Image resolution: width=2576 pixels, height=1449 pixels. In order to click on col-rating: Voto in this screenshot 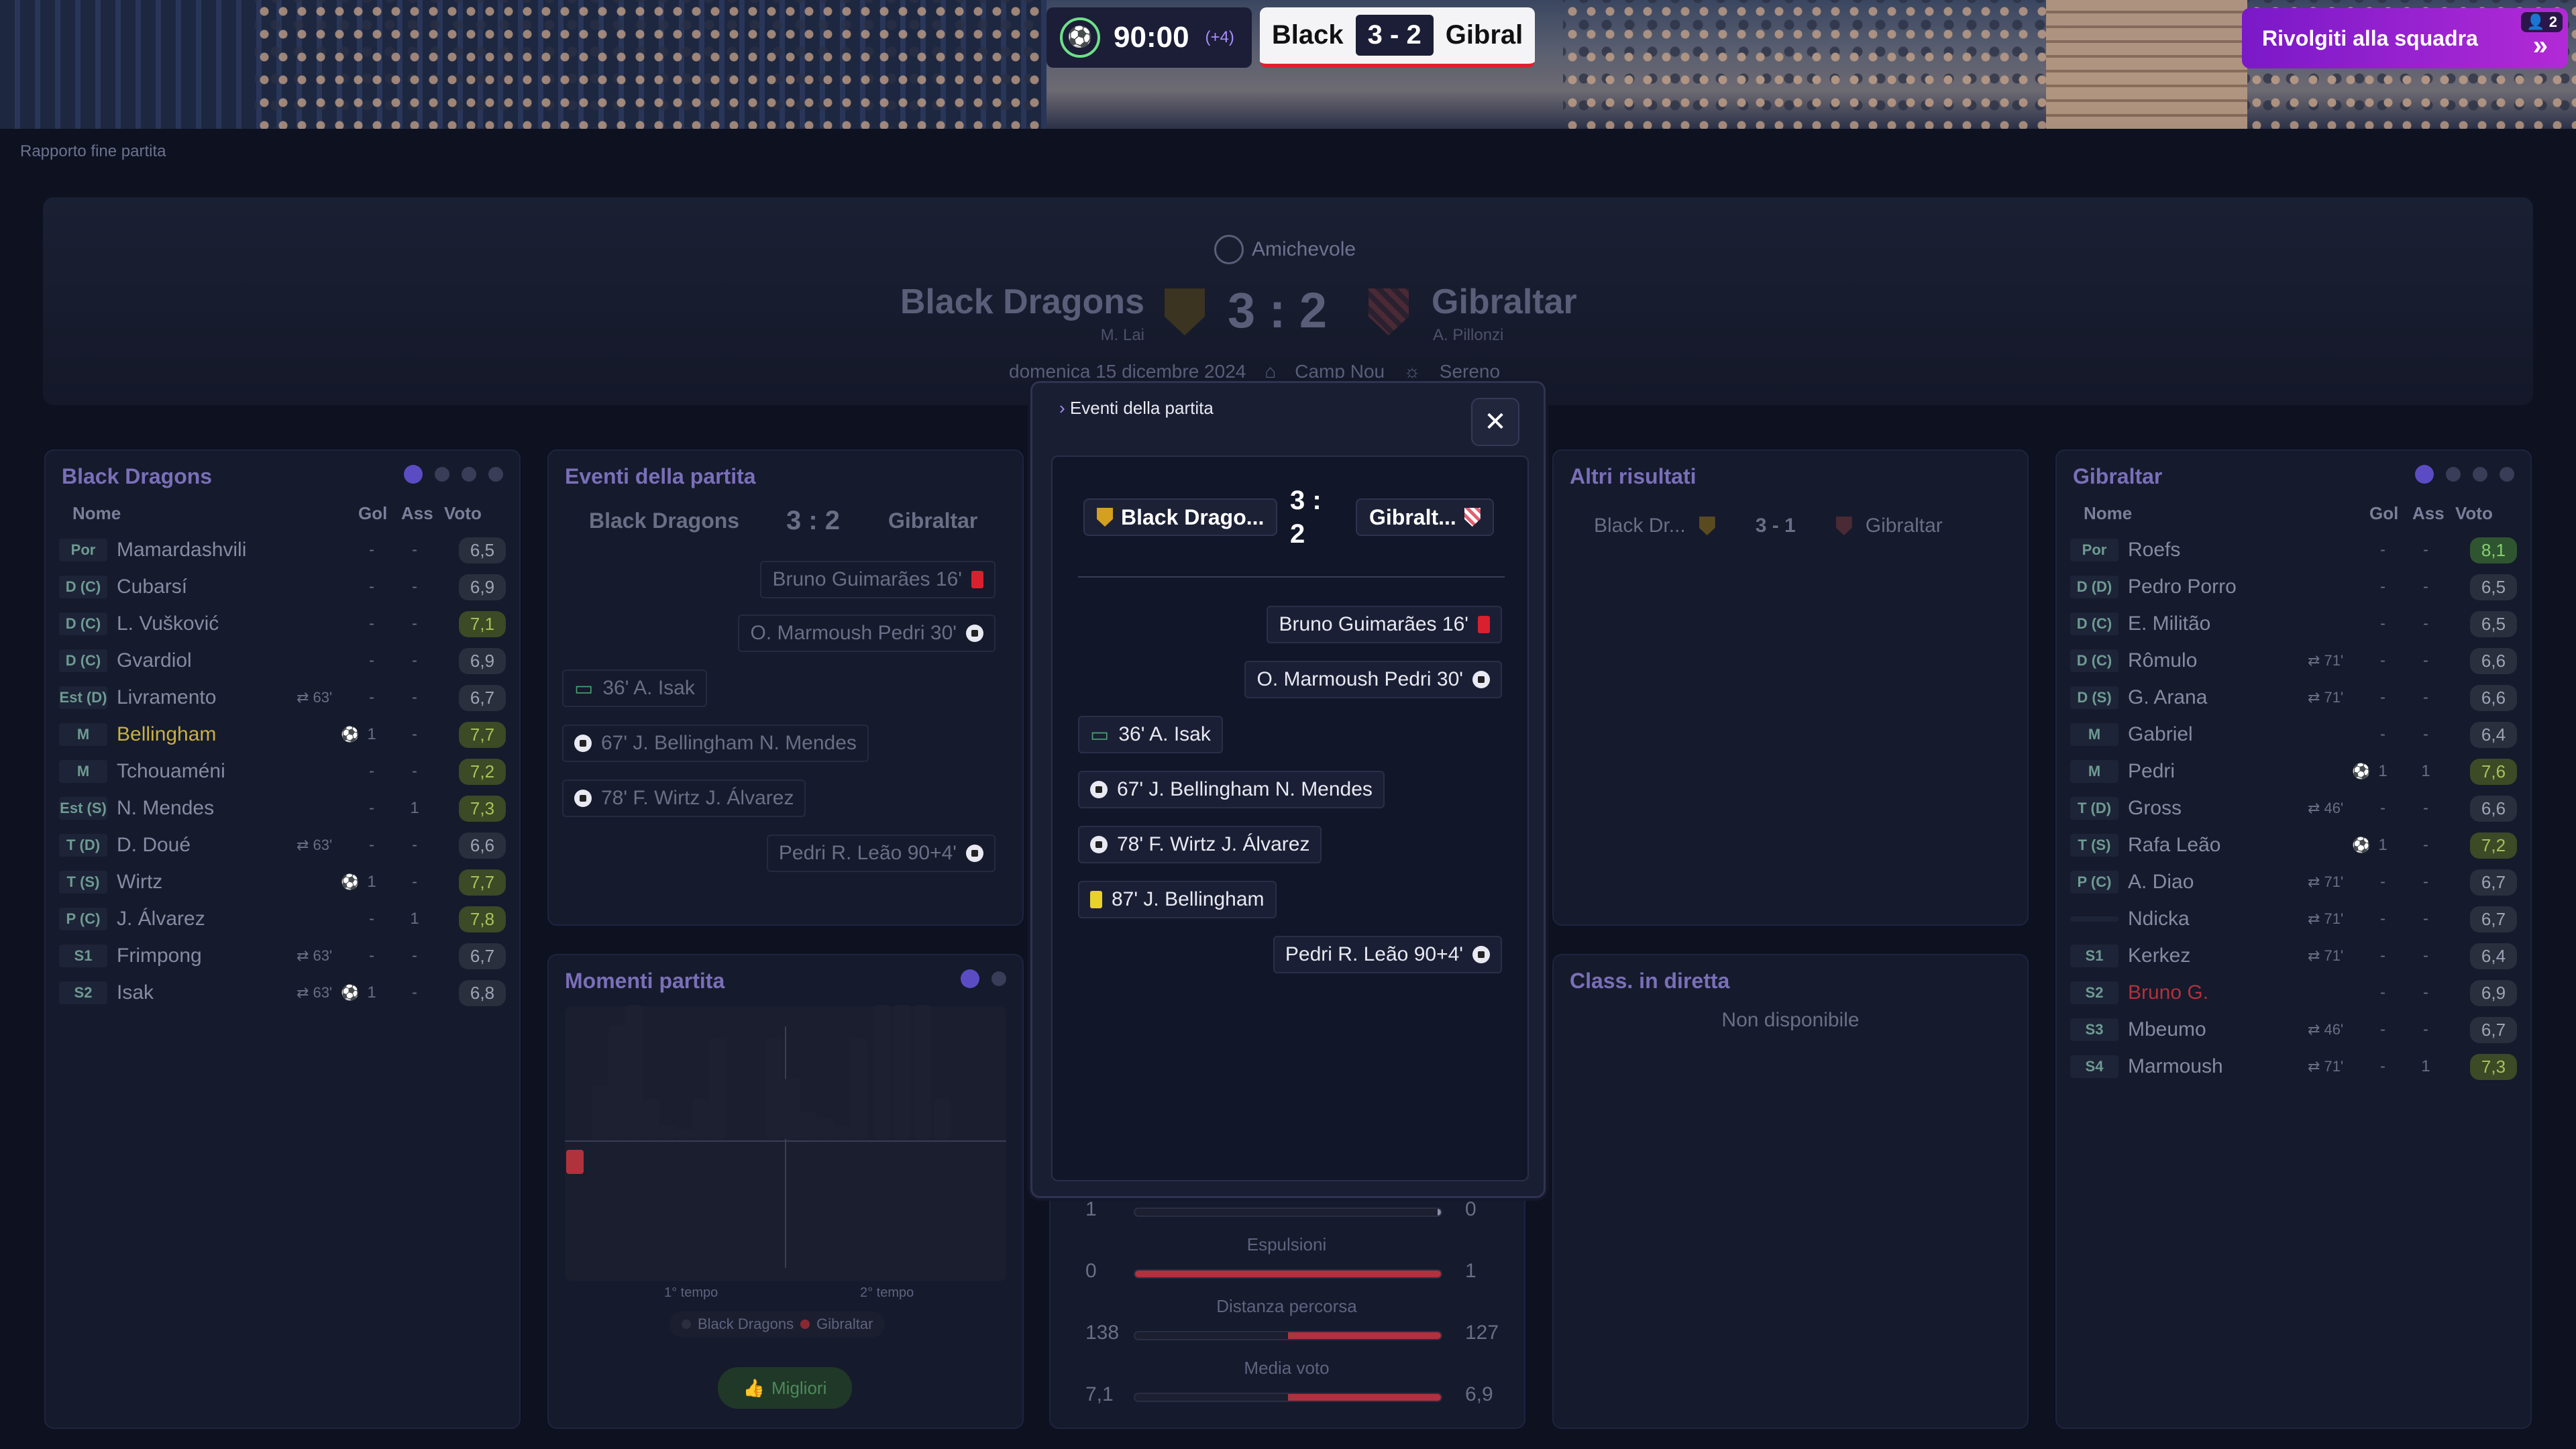, I will do `click(2474, 513)`.